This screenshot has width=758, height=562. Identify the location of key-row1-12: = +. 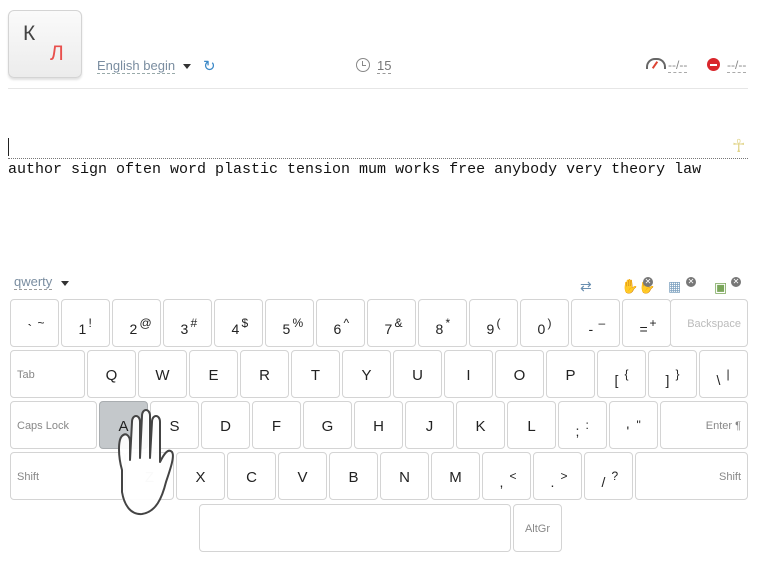
(646, 323).